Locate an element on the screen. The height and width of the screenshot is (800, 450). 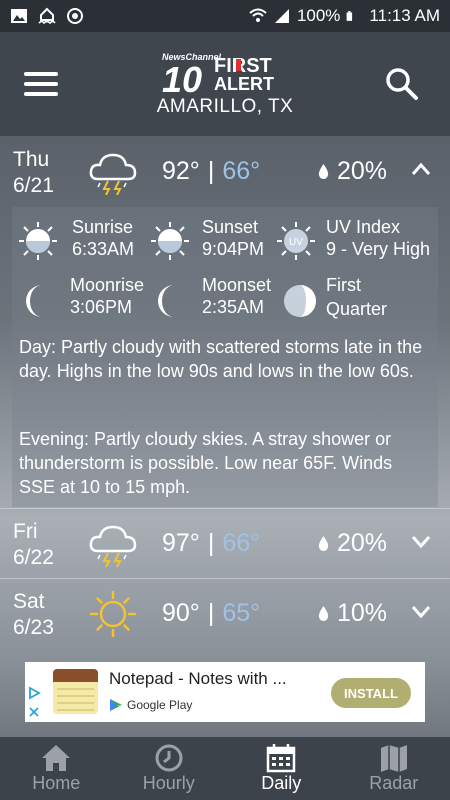
nav-daily-label: Daily is located at coordinates (281, 783).